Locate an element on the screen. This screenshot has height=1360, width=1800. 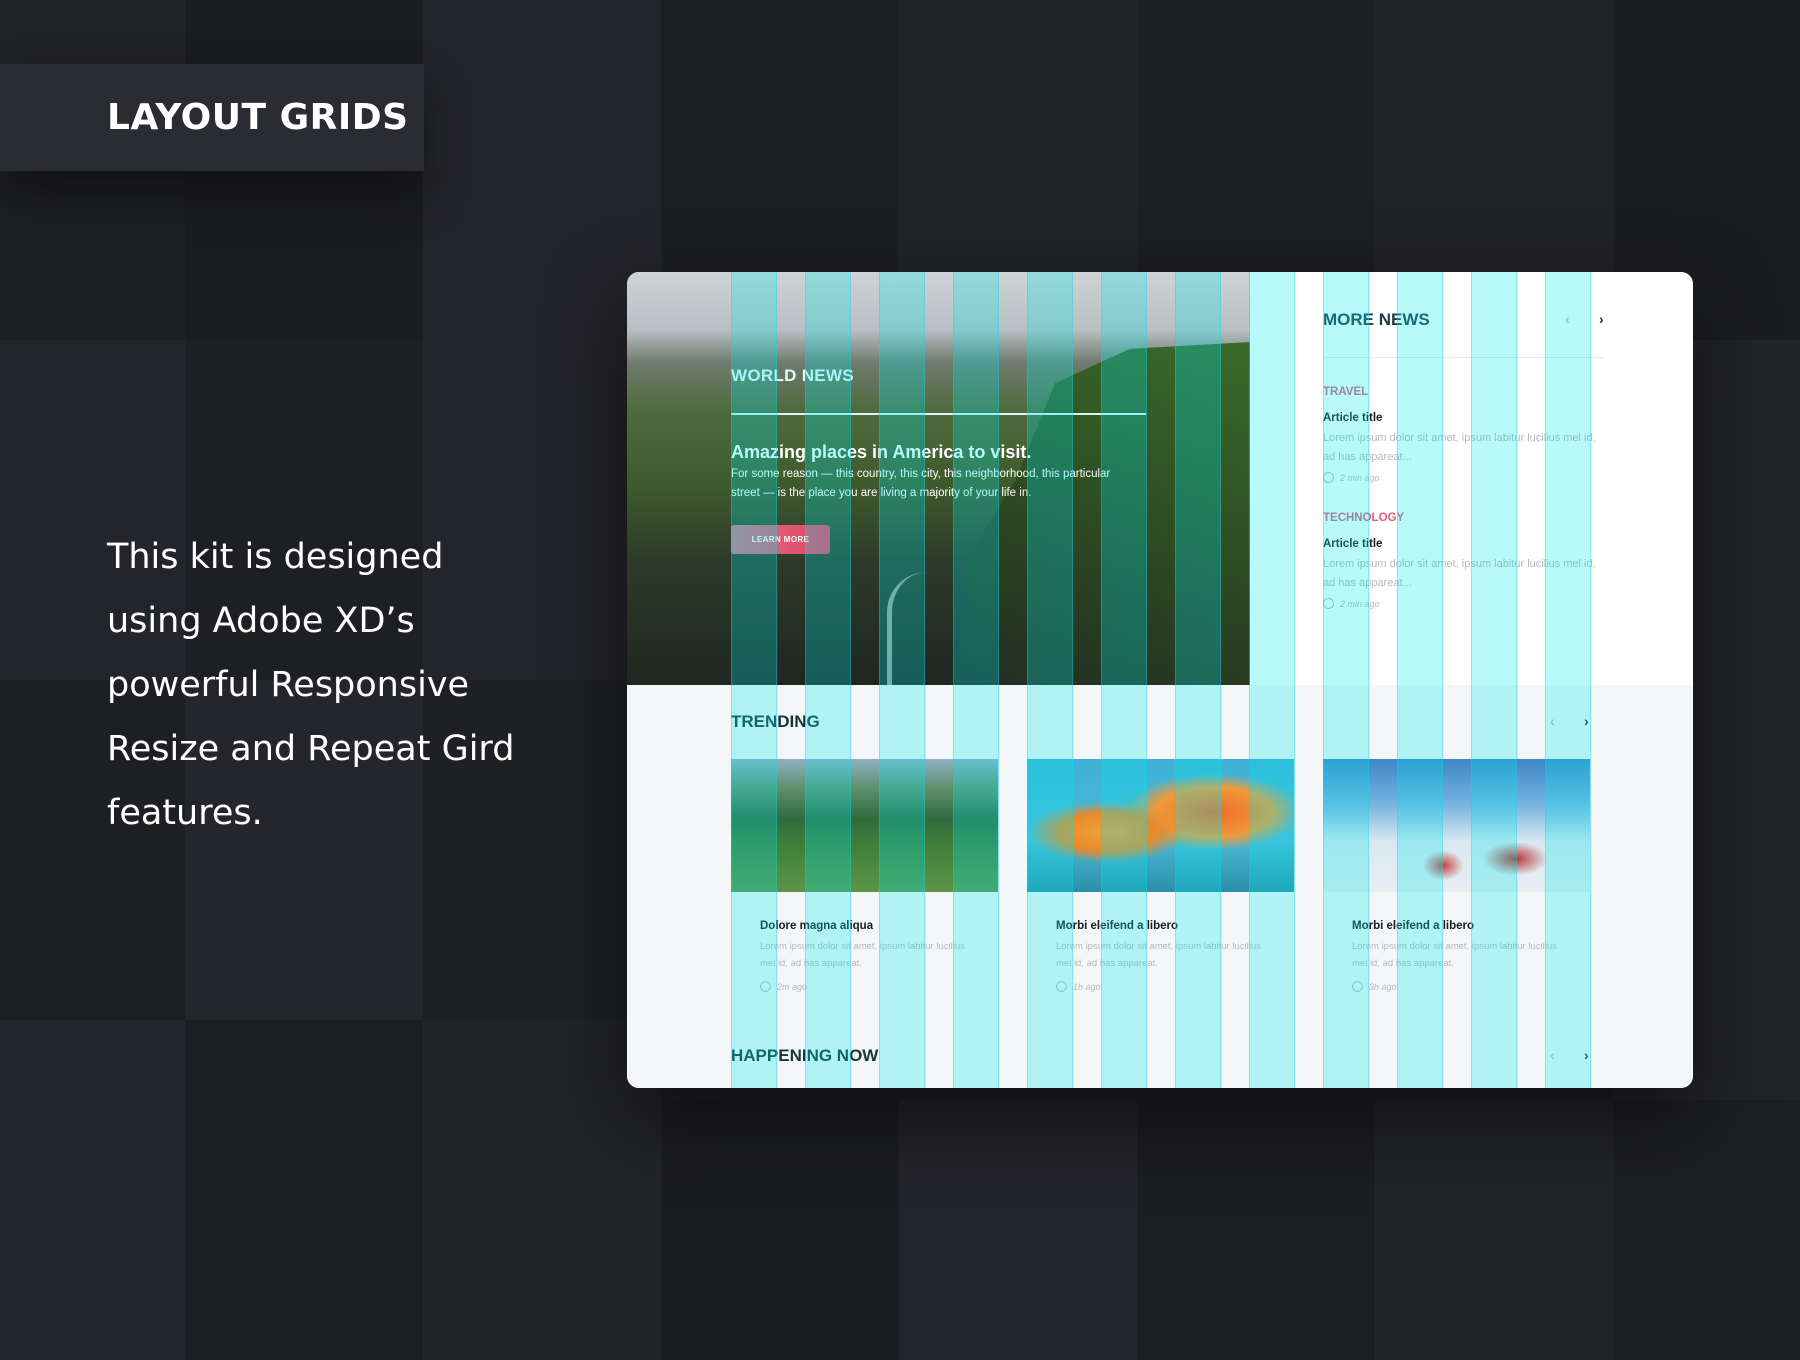
section-badge: LAYOUT GRIDS is located at coordinates (212, 117).